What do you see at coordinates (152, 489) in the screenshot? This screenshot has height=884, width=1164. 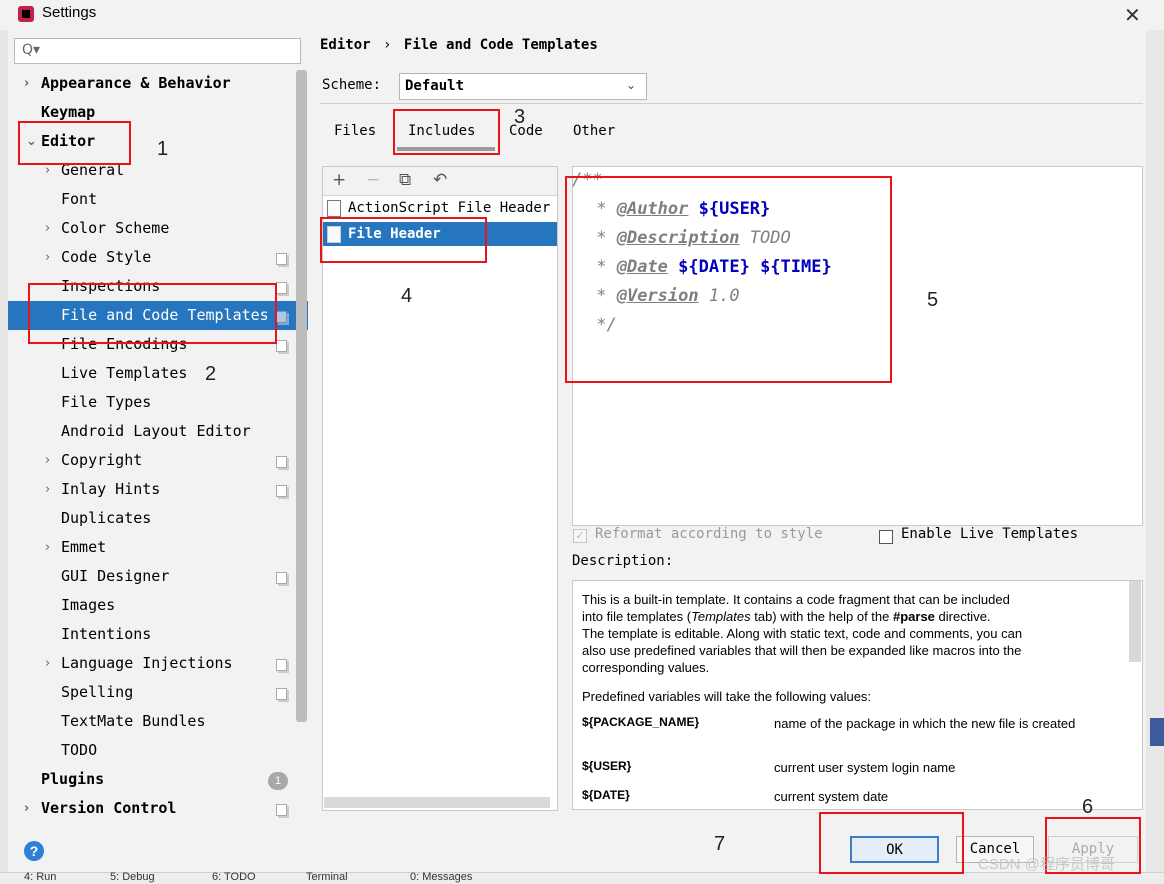 I see `tree-item-inlay-hints: › Inlay Hints` at bounding box center [152, 489].